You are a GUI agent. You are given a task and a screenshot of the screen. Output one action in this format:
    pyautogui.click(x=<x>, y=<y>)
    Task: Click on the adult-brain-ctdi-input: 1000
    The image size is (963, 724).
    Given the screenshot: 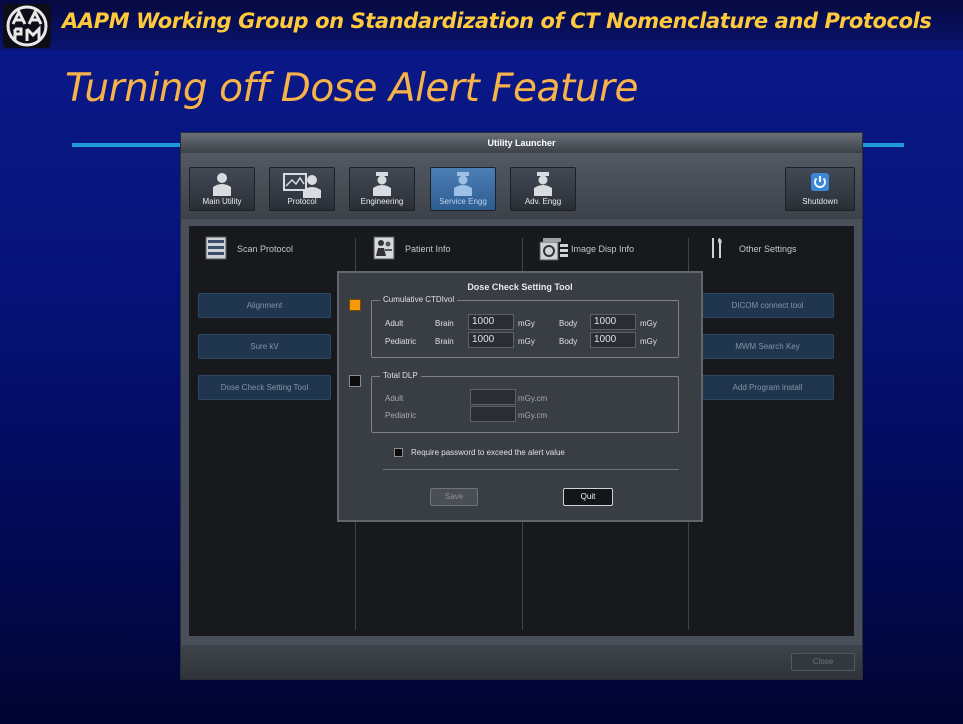 What is the action you would take?
    pyautogui.click(x=491, y=322)
    